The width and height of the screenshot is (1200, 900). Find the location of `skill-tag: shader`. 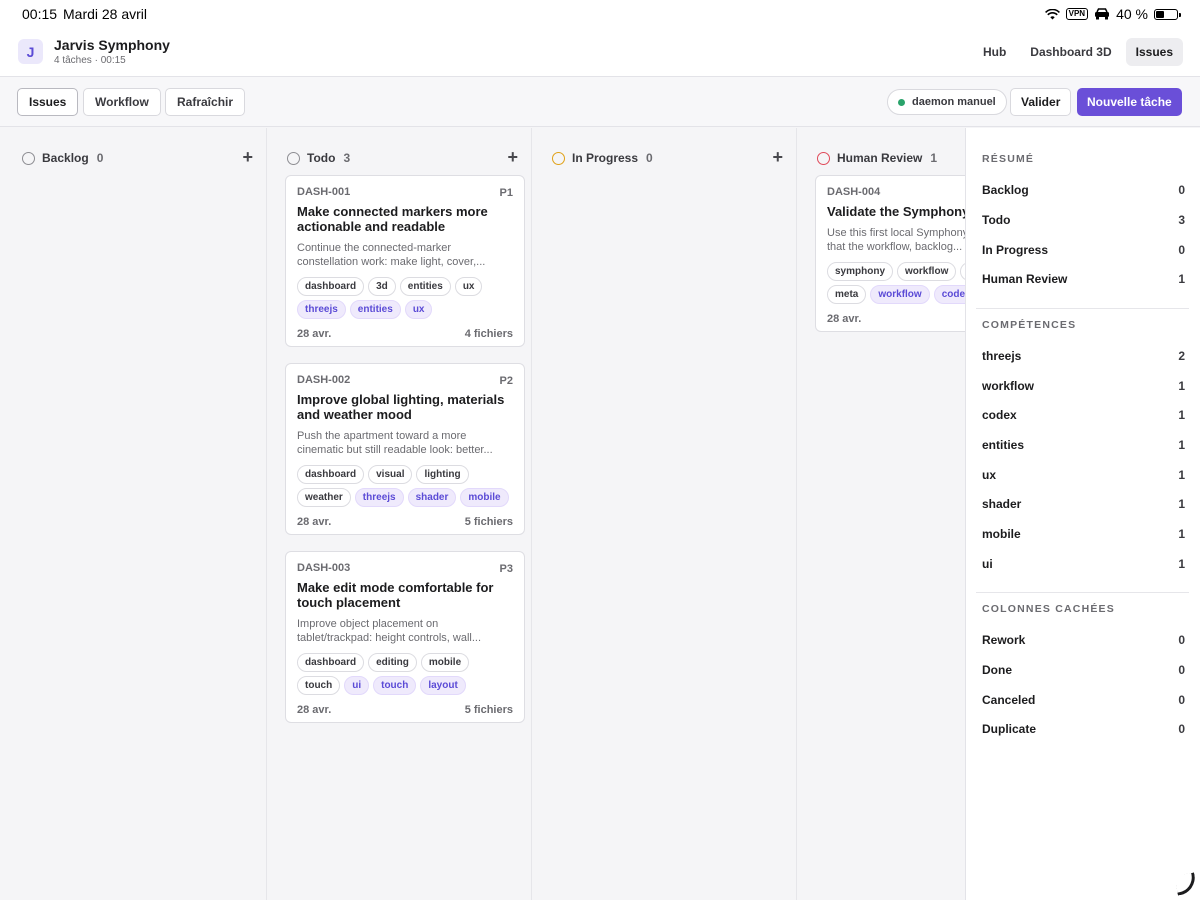

skill-tag: shader is located at coordinates (432, 497).